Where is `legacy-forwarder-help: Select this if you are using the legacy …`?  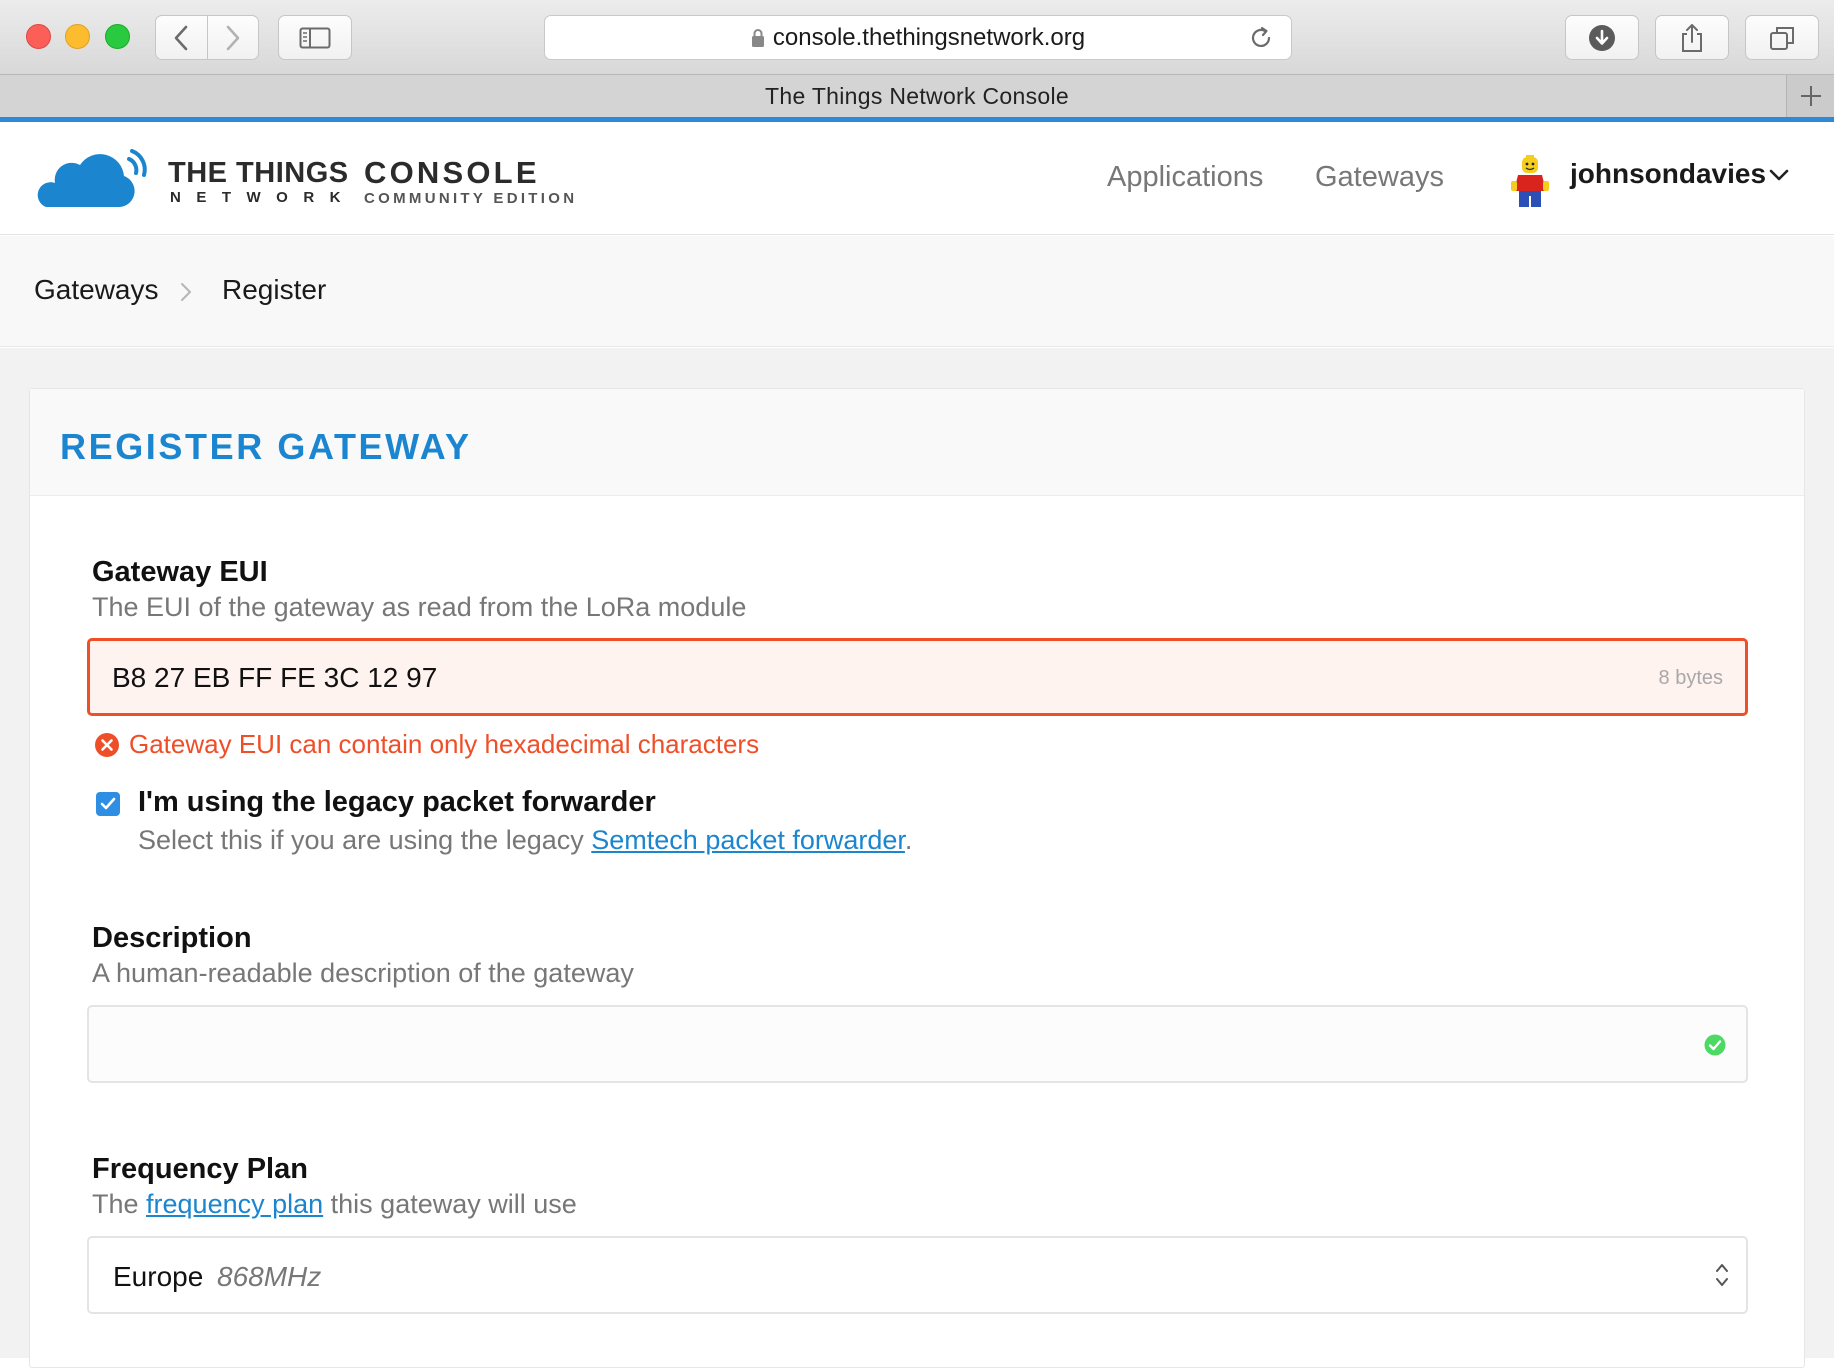
legacy-forwarder-help: Select this if you are using the legacy … is located at coordinates (525, 840).